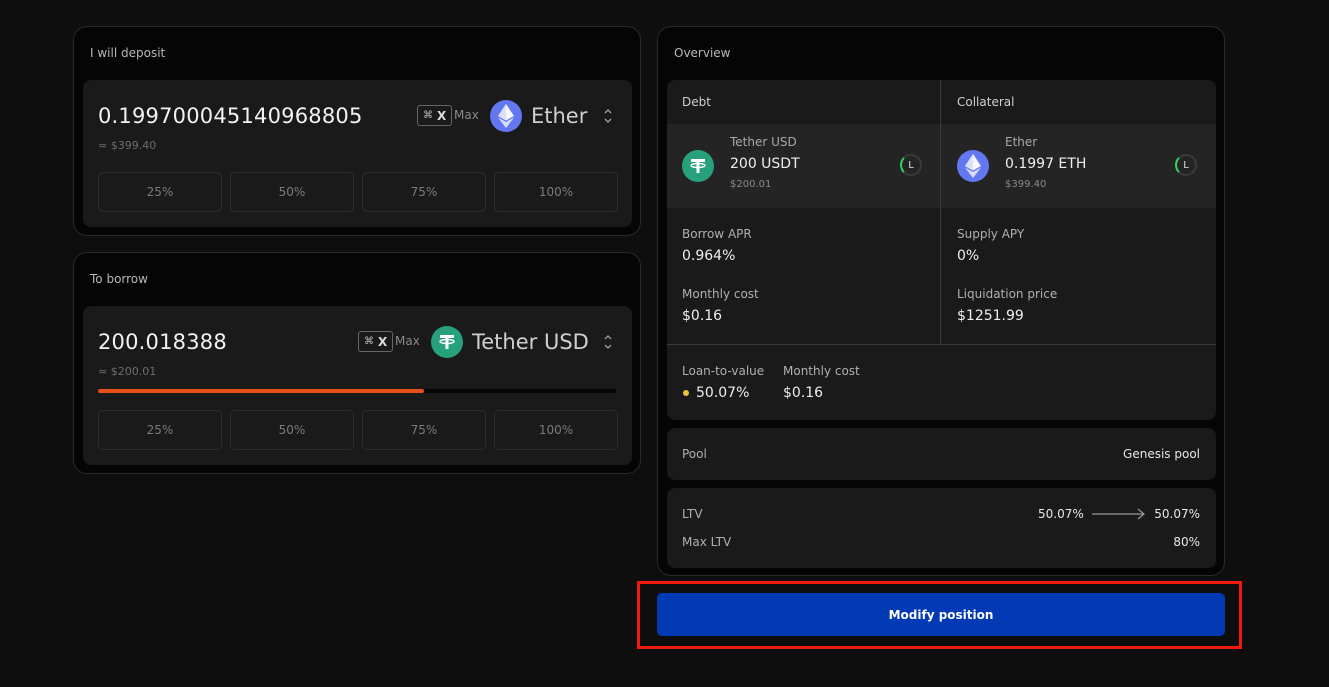  Describe the element at coordinates (763, 142) in the screenshot. I see `debt-token-name: Tether USD` at that location.